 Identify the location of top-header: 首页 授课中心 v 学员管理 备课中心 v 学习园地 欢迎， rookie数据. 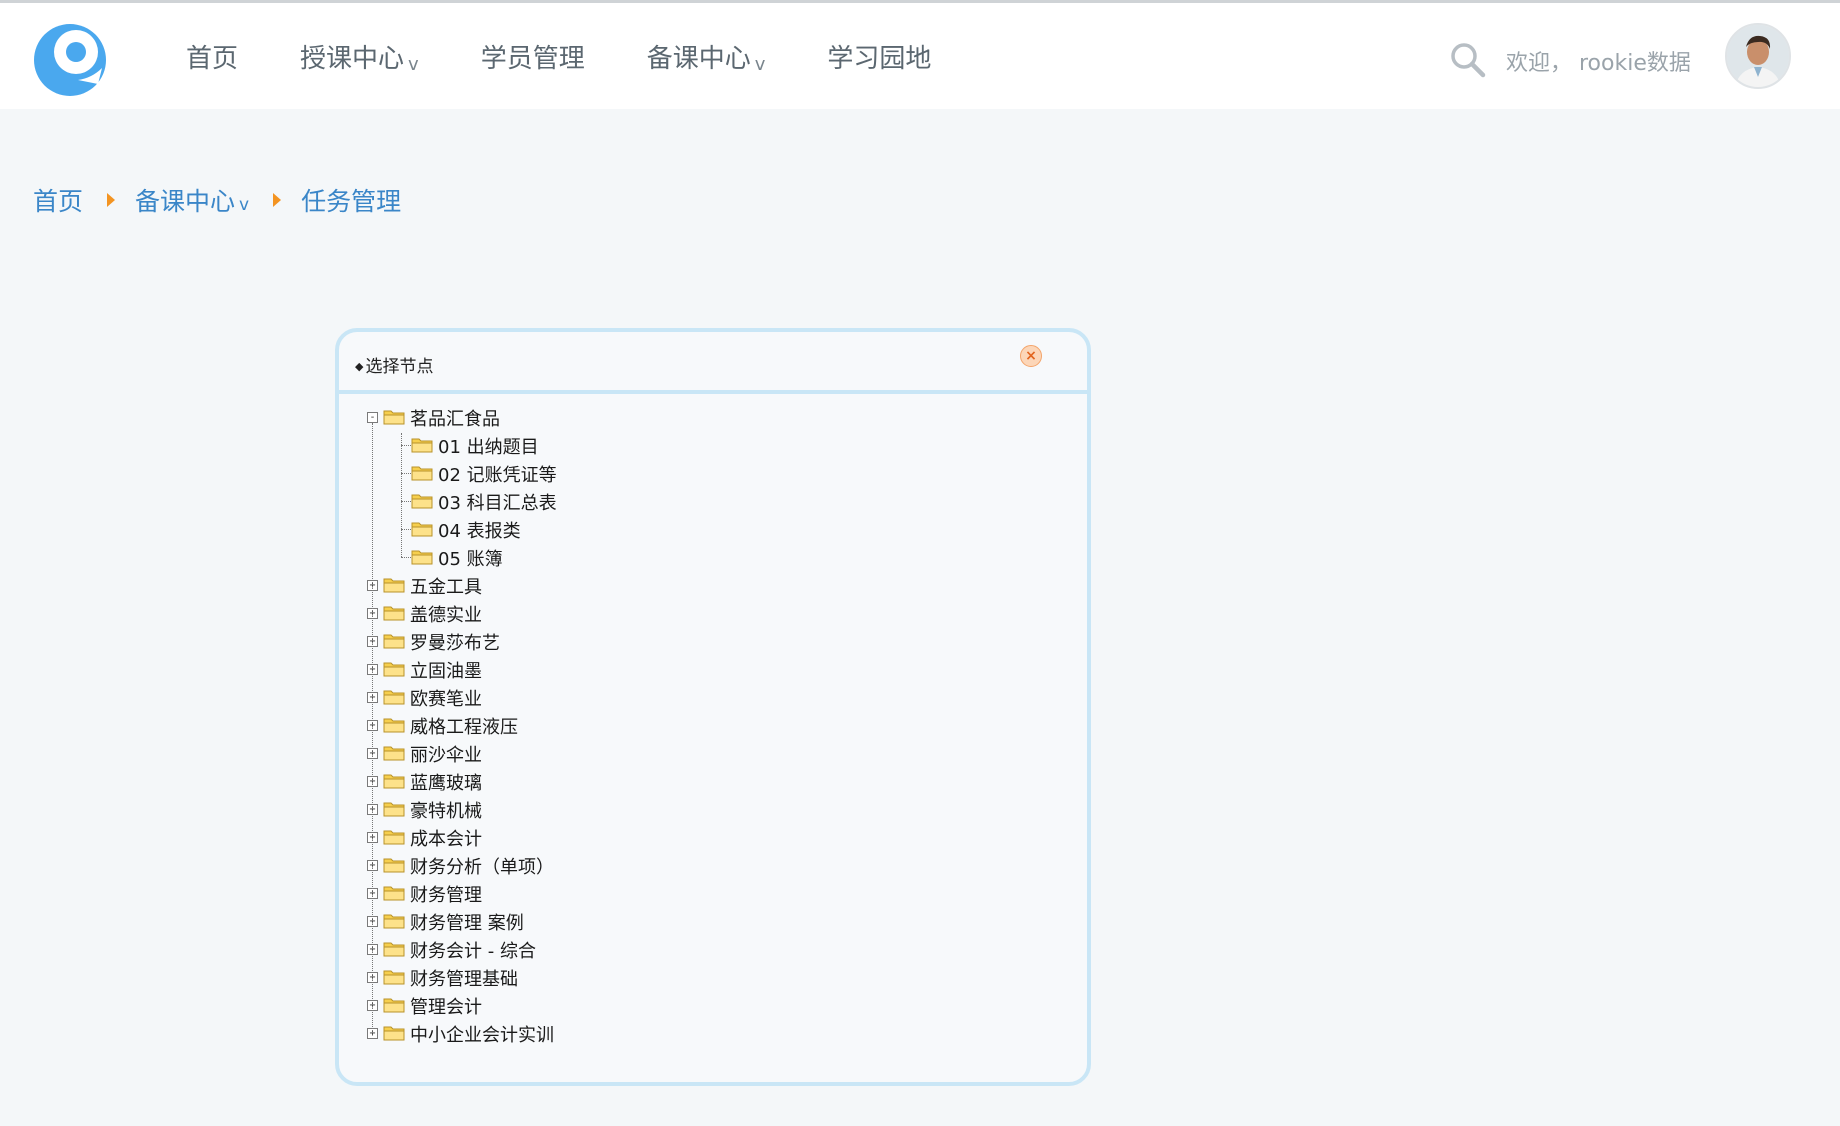
(920, 56).